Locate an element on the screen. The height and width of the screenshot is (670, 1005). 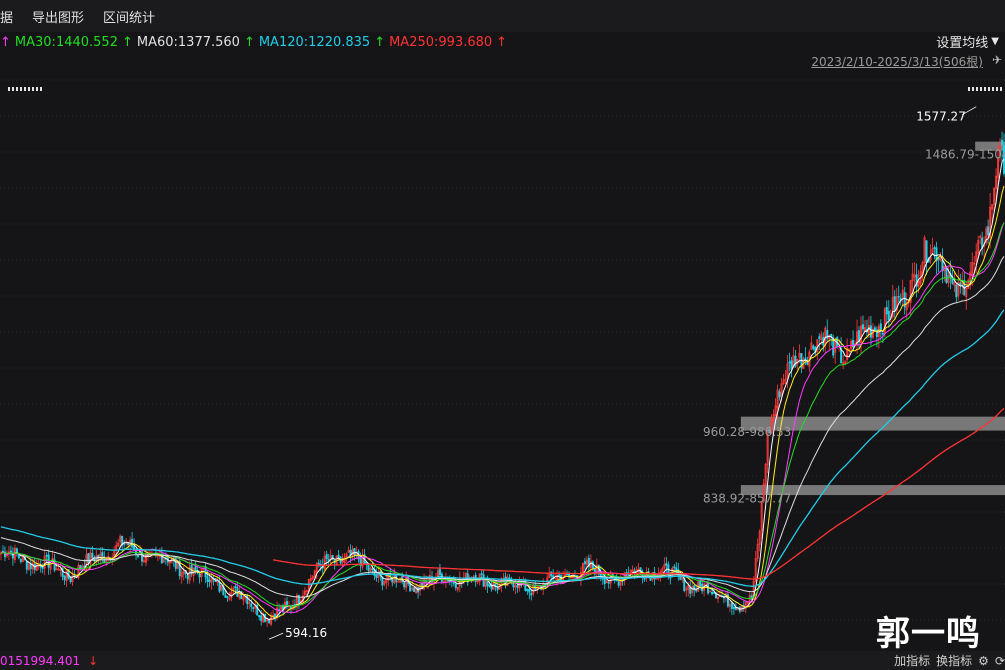
menu-item-range-stats: 区间统计 is located at coordinates (128, 16).